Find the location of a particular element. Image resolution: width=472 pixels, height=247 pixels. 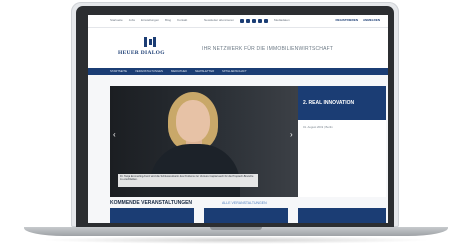

facebook-icon is located at coordinates (242, 20).